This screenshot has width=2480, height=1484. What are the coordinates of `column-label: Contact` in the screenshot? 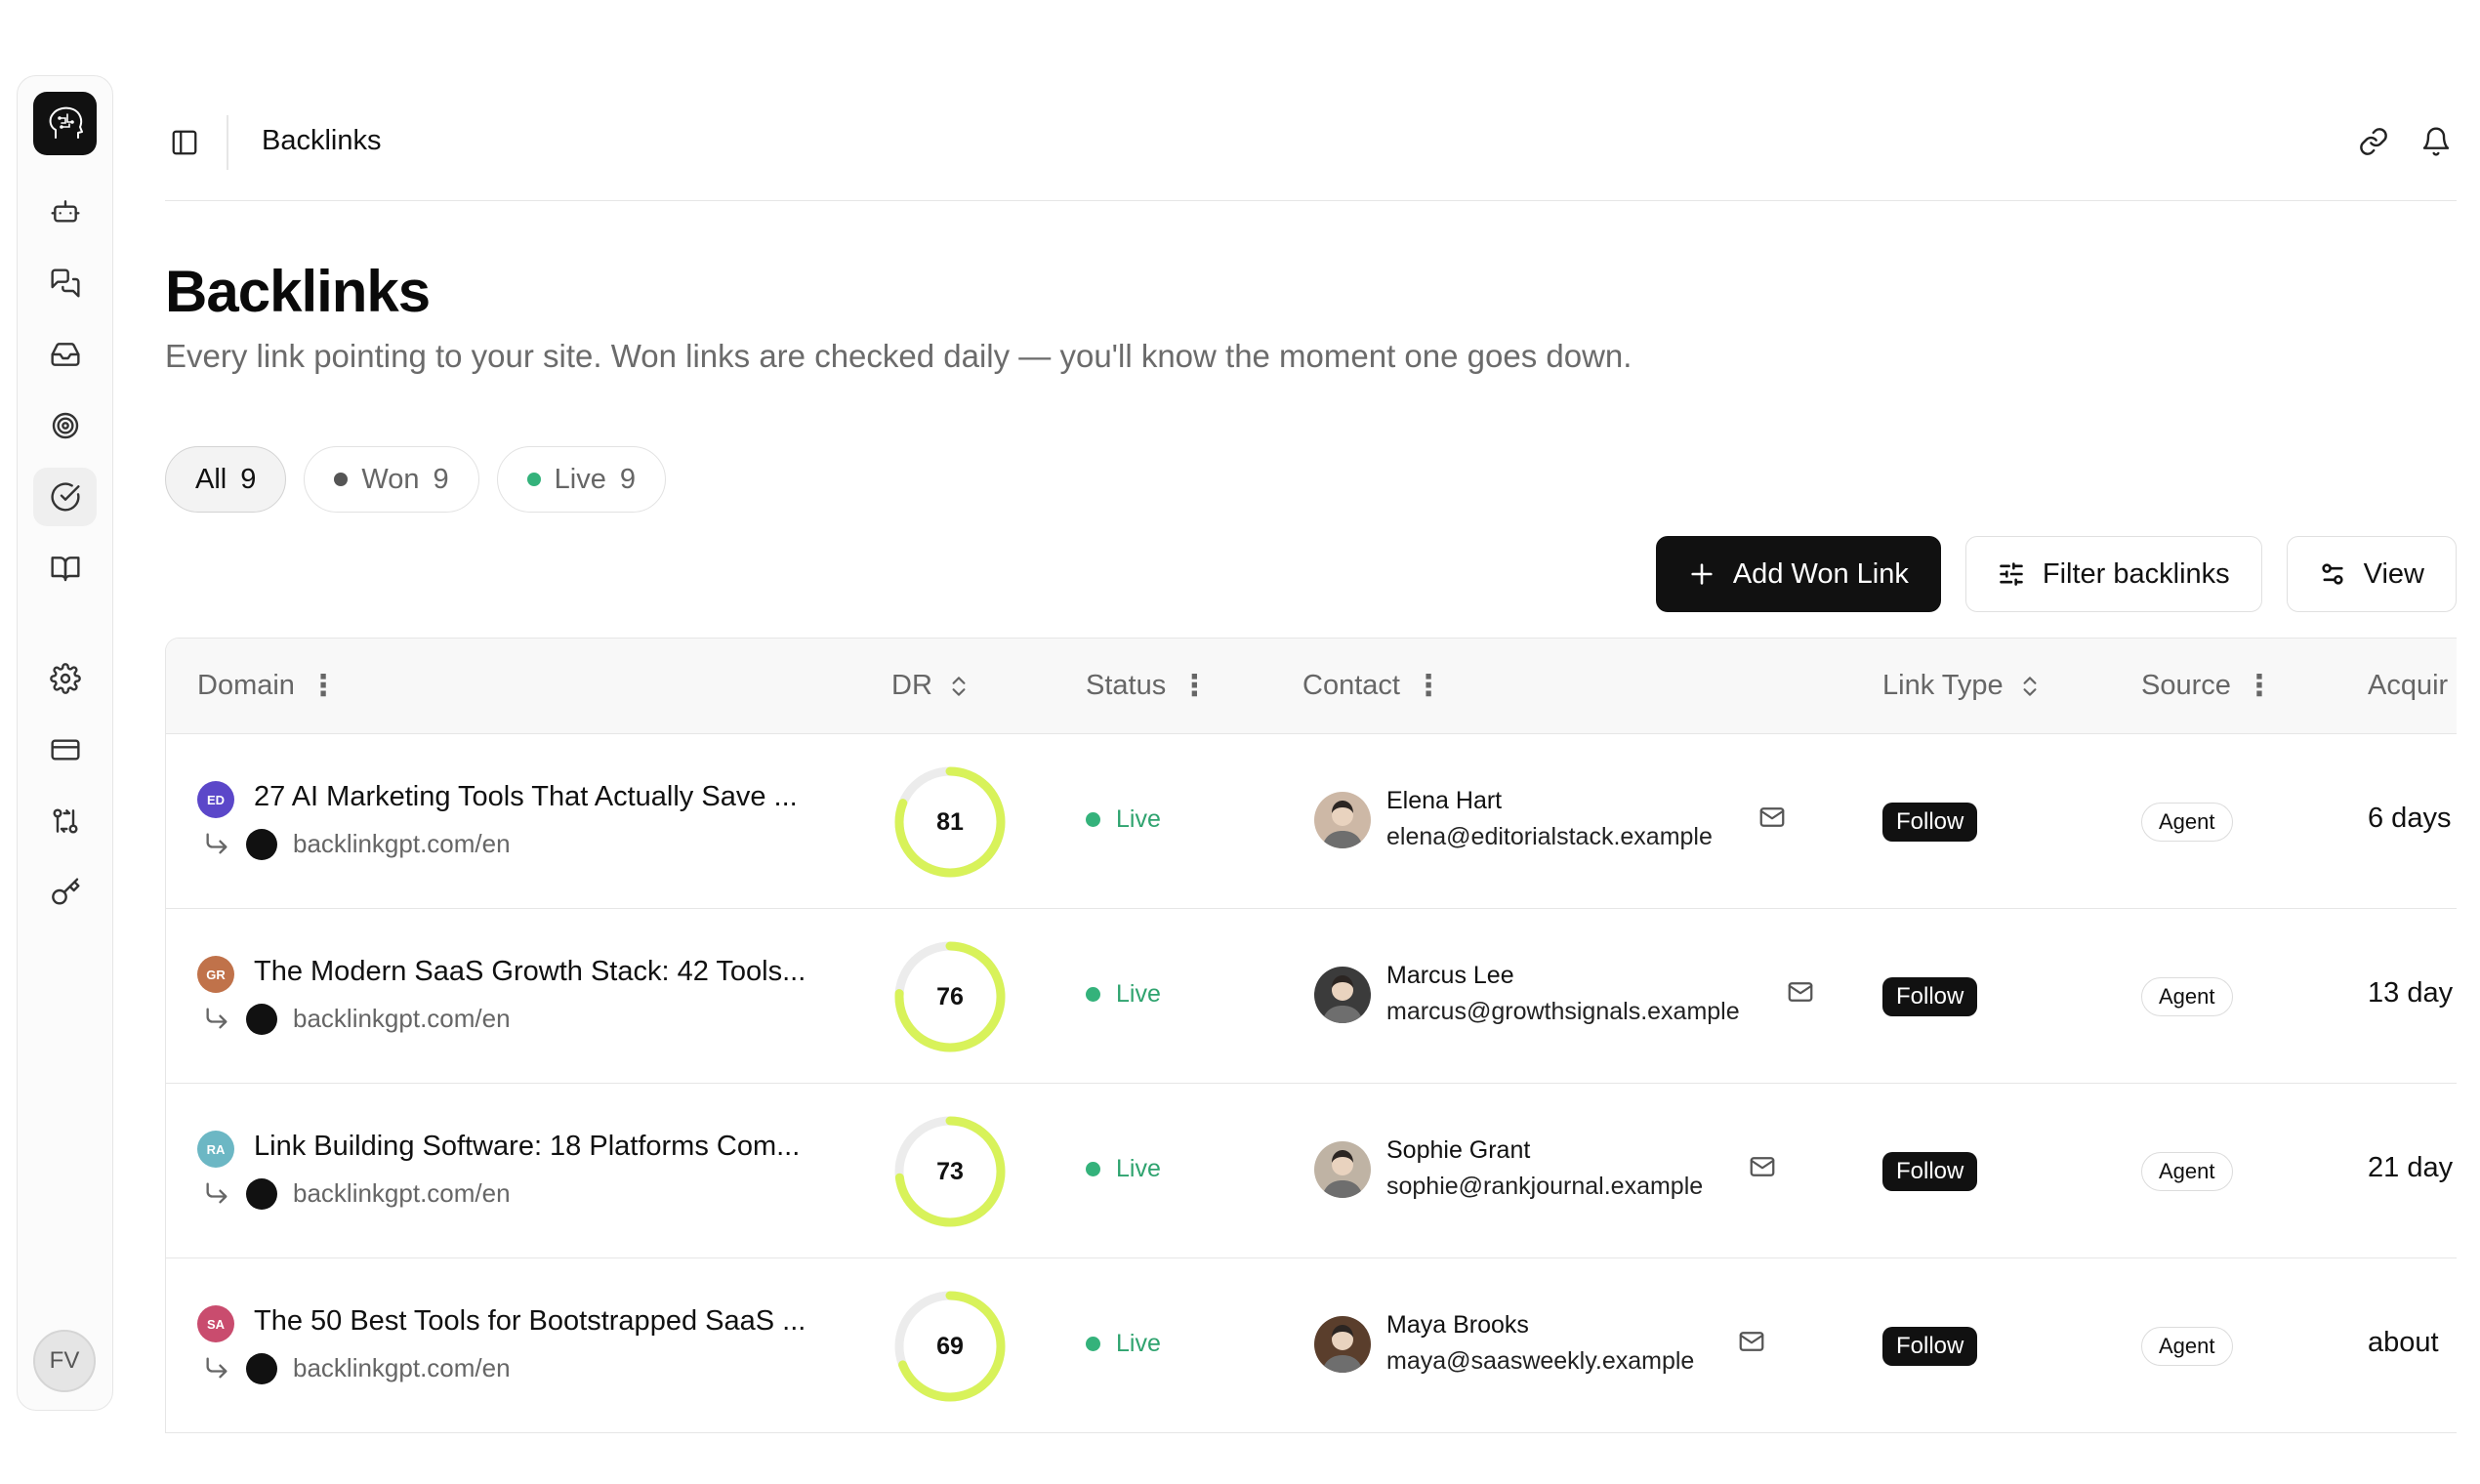 It's located at (1351, 686).